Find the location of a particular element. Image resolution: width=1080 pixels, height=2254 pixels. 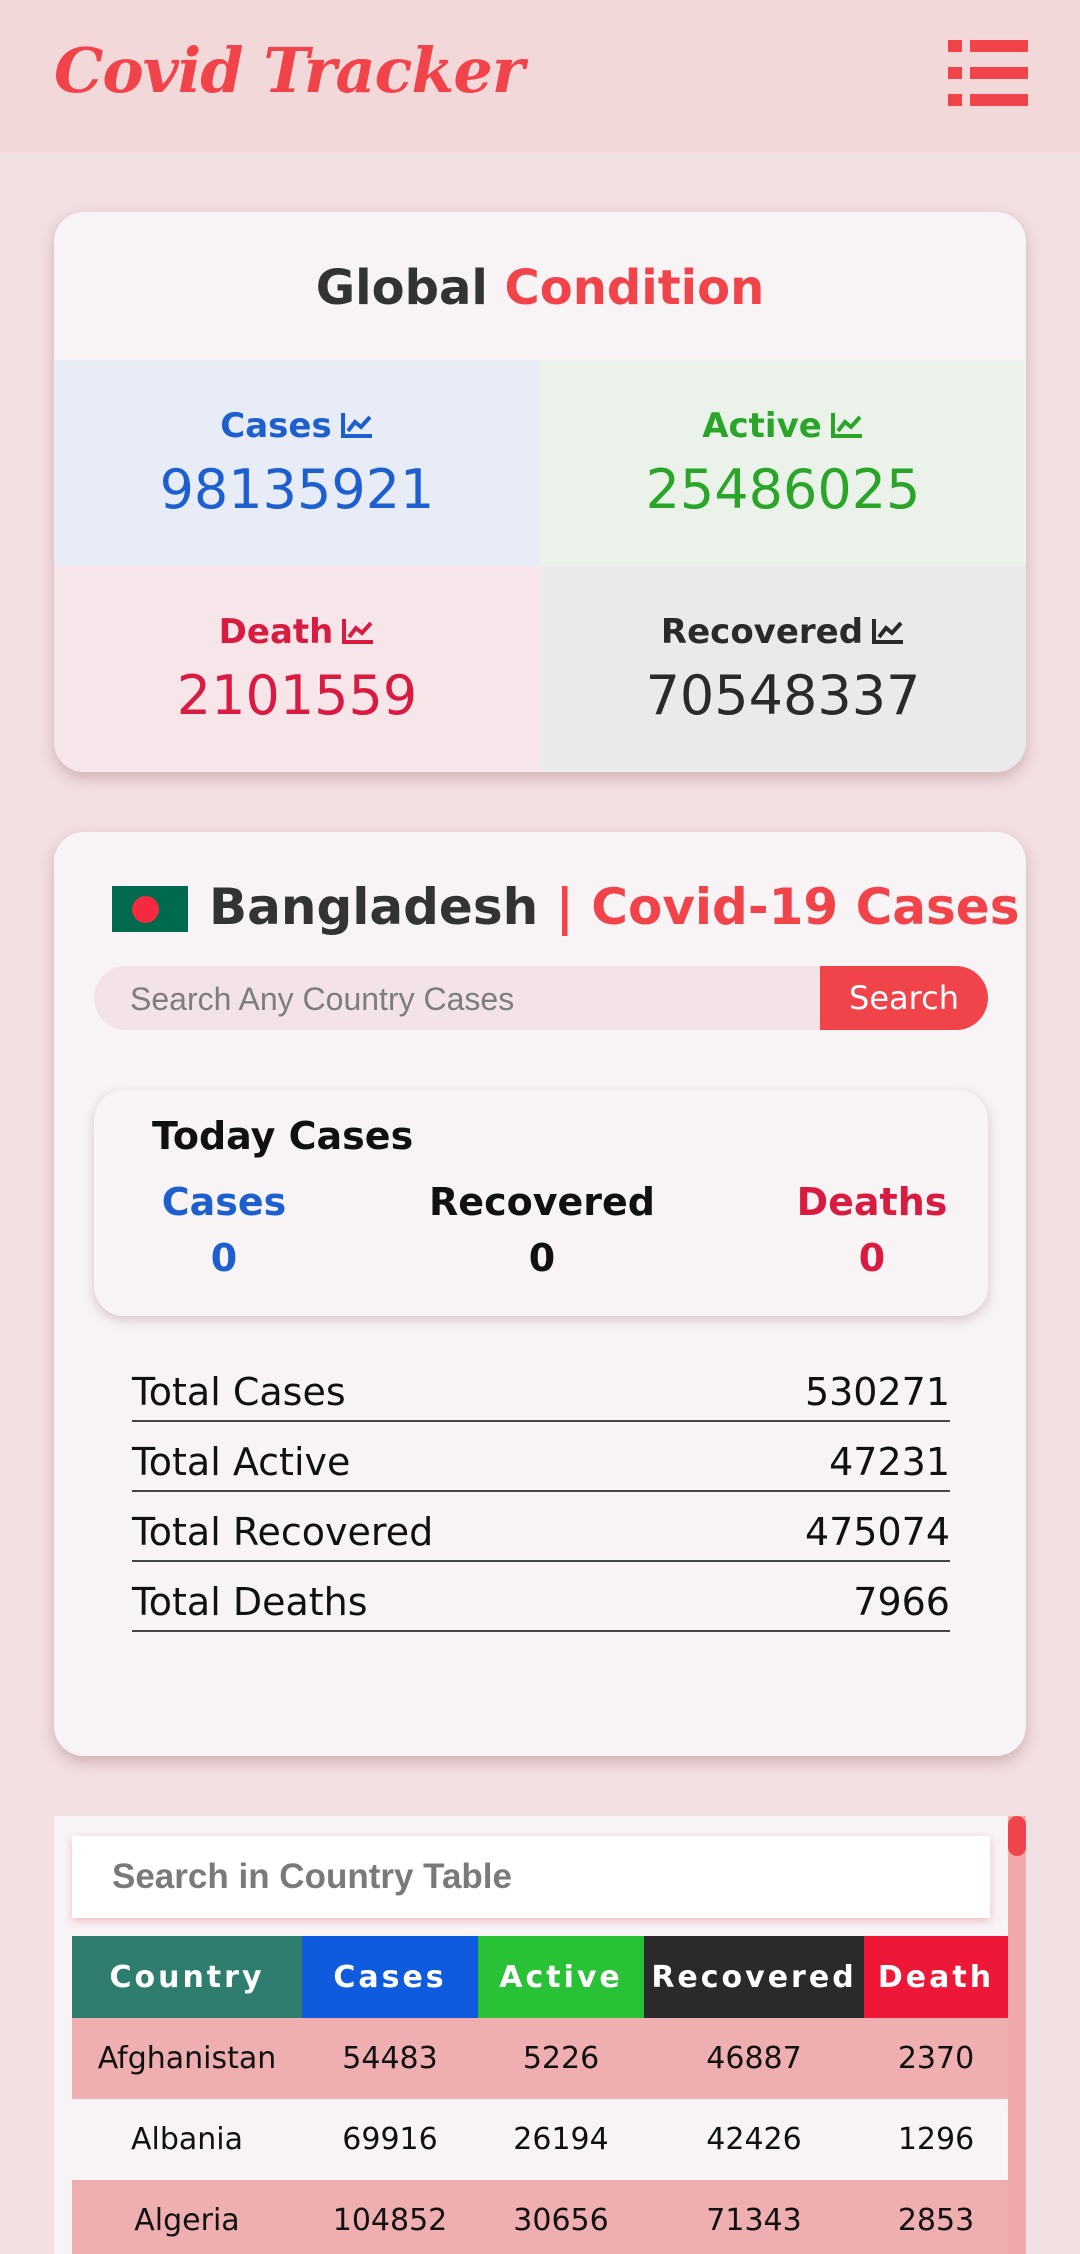

cell-cases: 104852 is located at coordinates (390, 2217).